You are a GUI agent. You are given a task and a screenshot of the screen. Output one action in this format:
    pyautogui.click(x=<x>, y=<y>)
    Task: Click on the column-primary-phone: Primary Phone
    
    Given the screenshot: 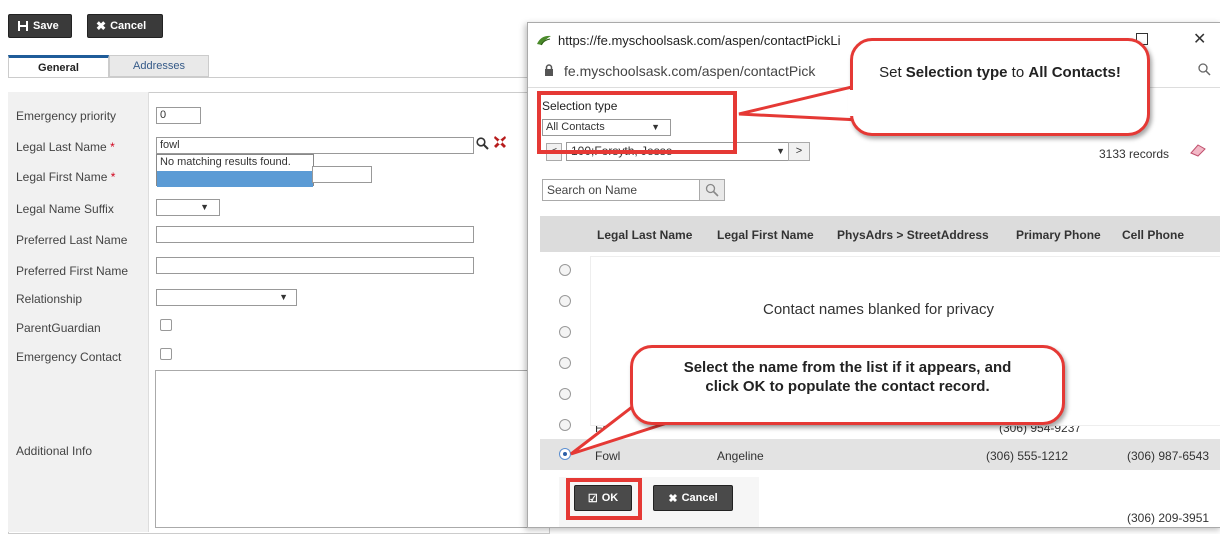 What is the action you would take?
    pyautogui.click(x=1058, y=235)
    